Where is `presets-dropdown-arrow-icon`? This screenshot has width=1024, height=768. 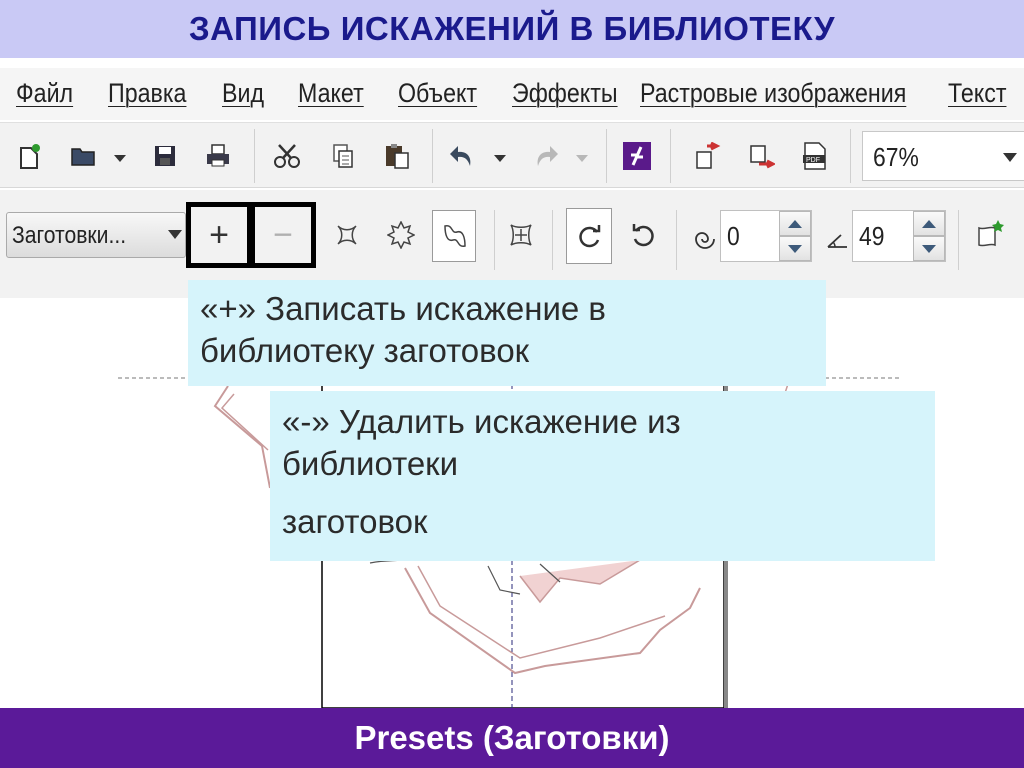 presets-dropdown-arrow-icon is located at coordinates (175, 234).